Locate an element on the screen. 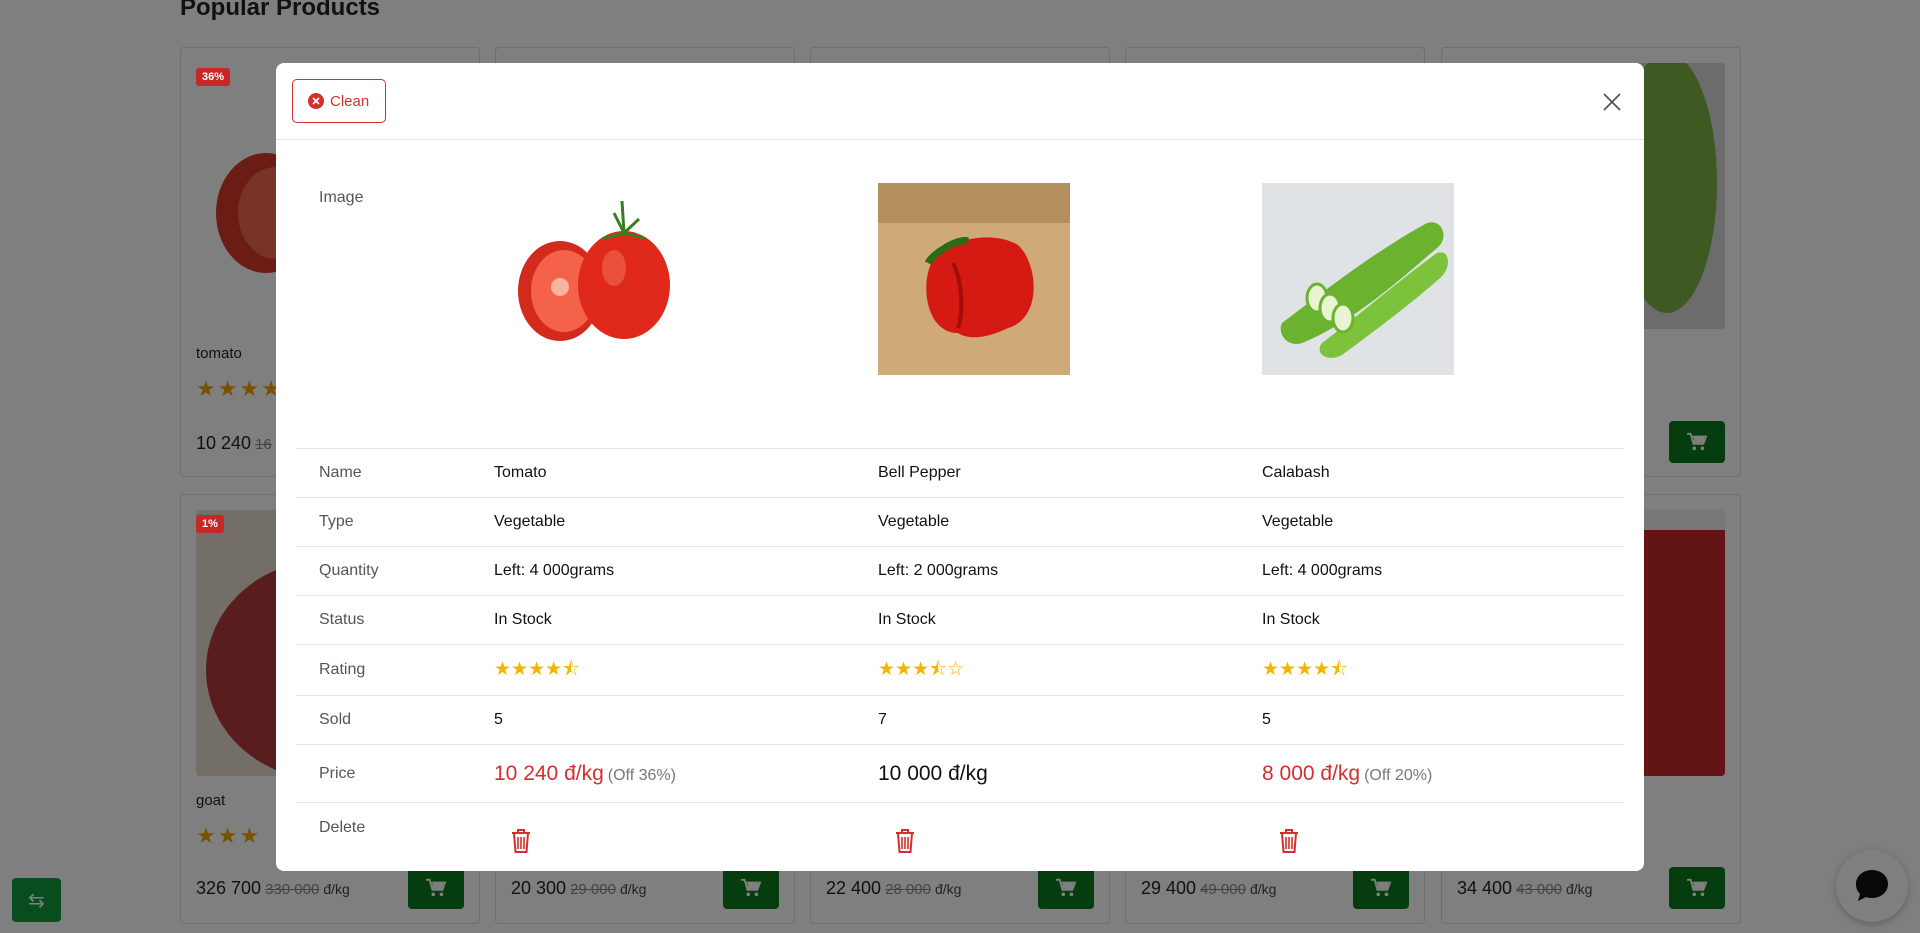 This screenshot has width=1920, height=933. product-name: Bell Pepper is located at coordinates (919, 472).